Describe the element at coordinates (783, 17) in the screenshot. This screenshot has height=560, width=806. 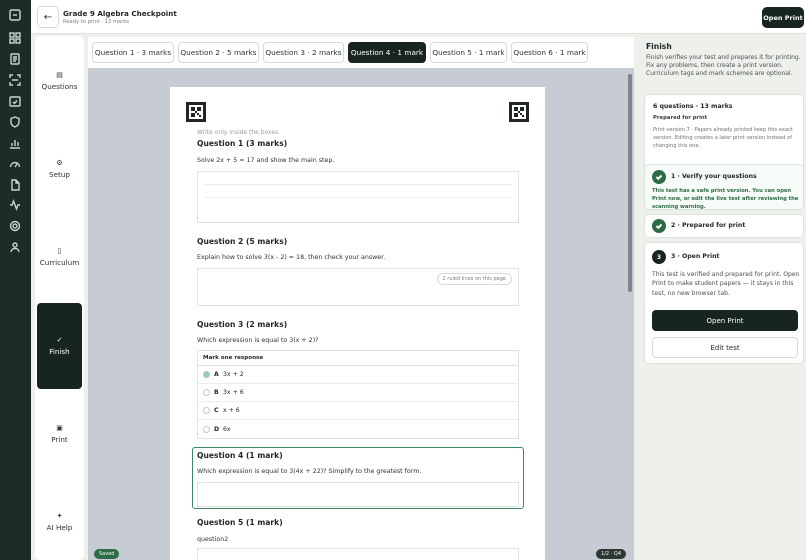
I see `open-print-header-button: Open Print` at that location.